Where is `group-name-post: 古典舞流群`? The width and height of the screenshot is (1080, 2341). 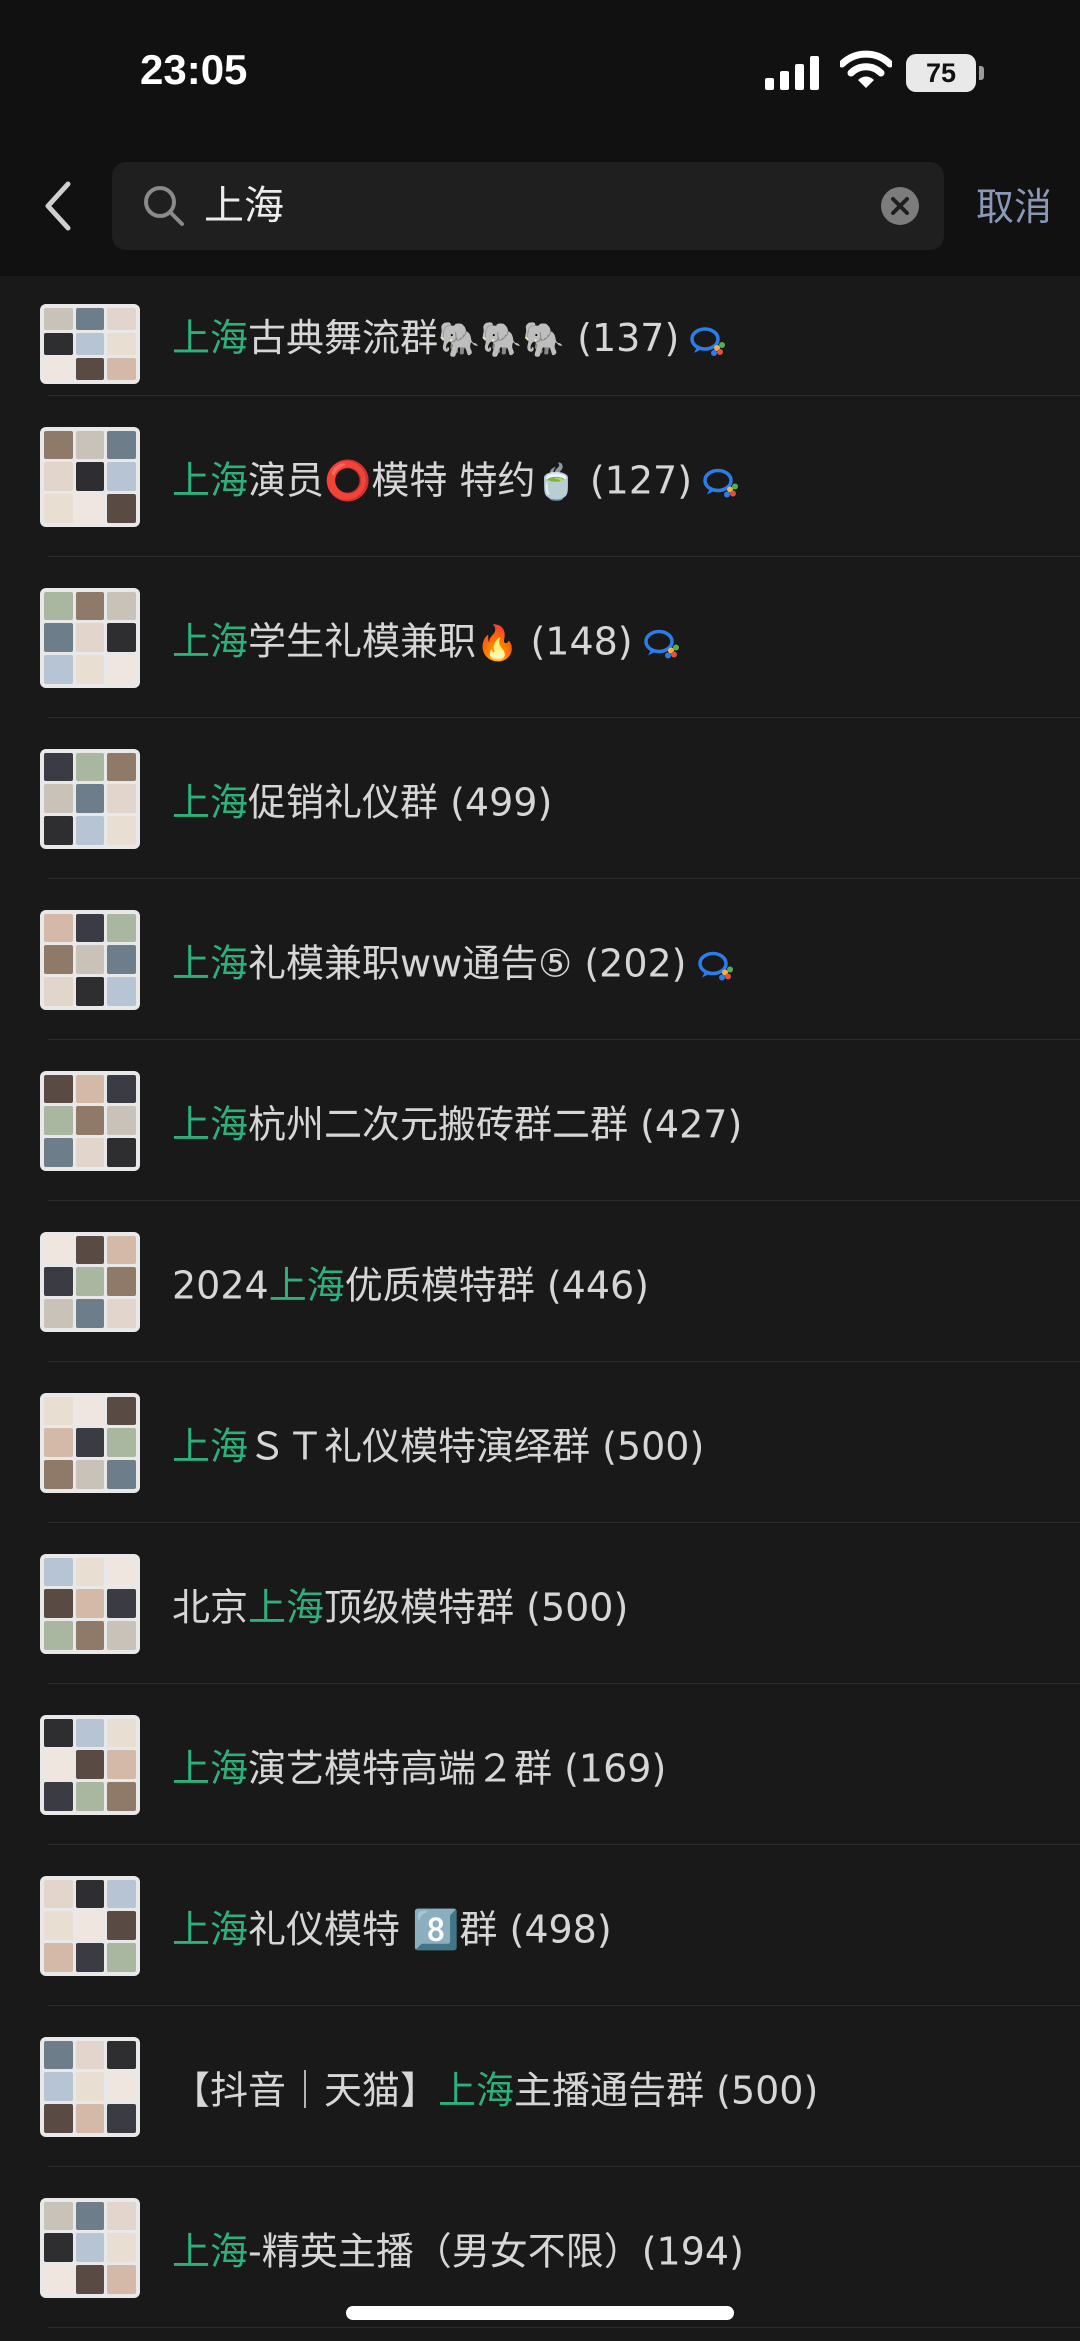
group-name-post: 古典舞流群 is located at coordinates (343, 338).